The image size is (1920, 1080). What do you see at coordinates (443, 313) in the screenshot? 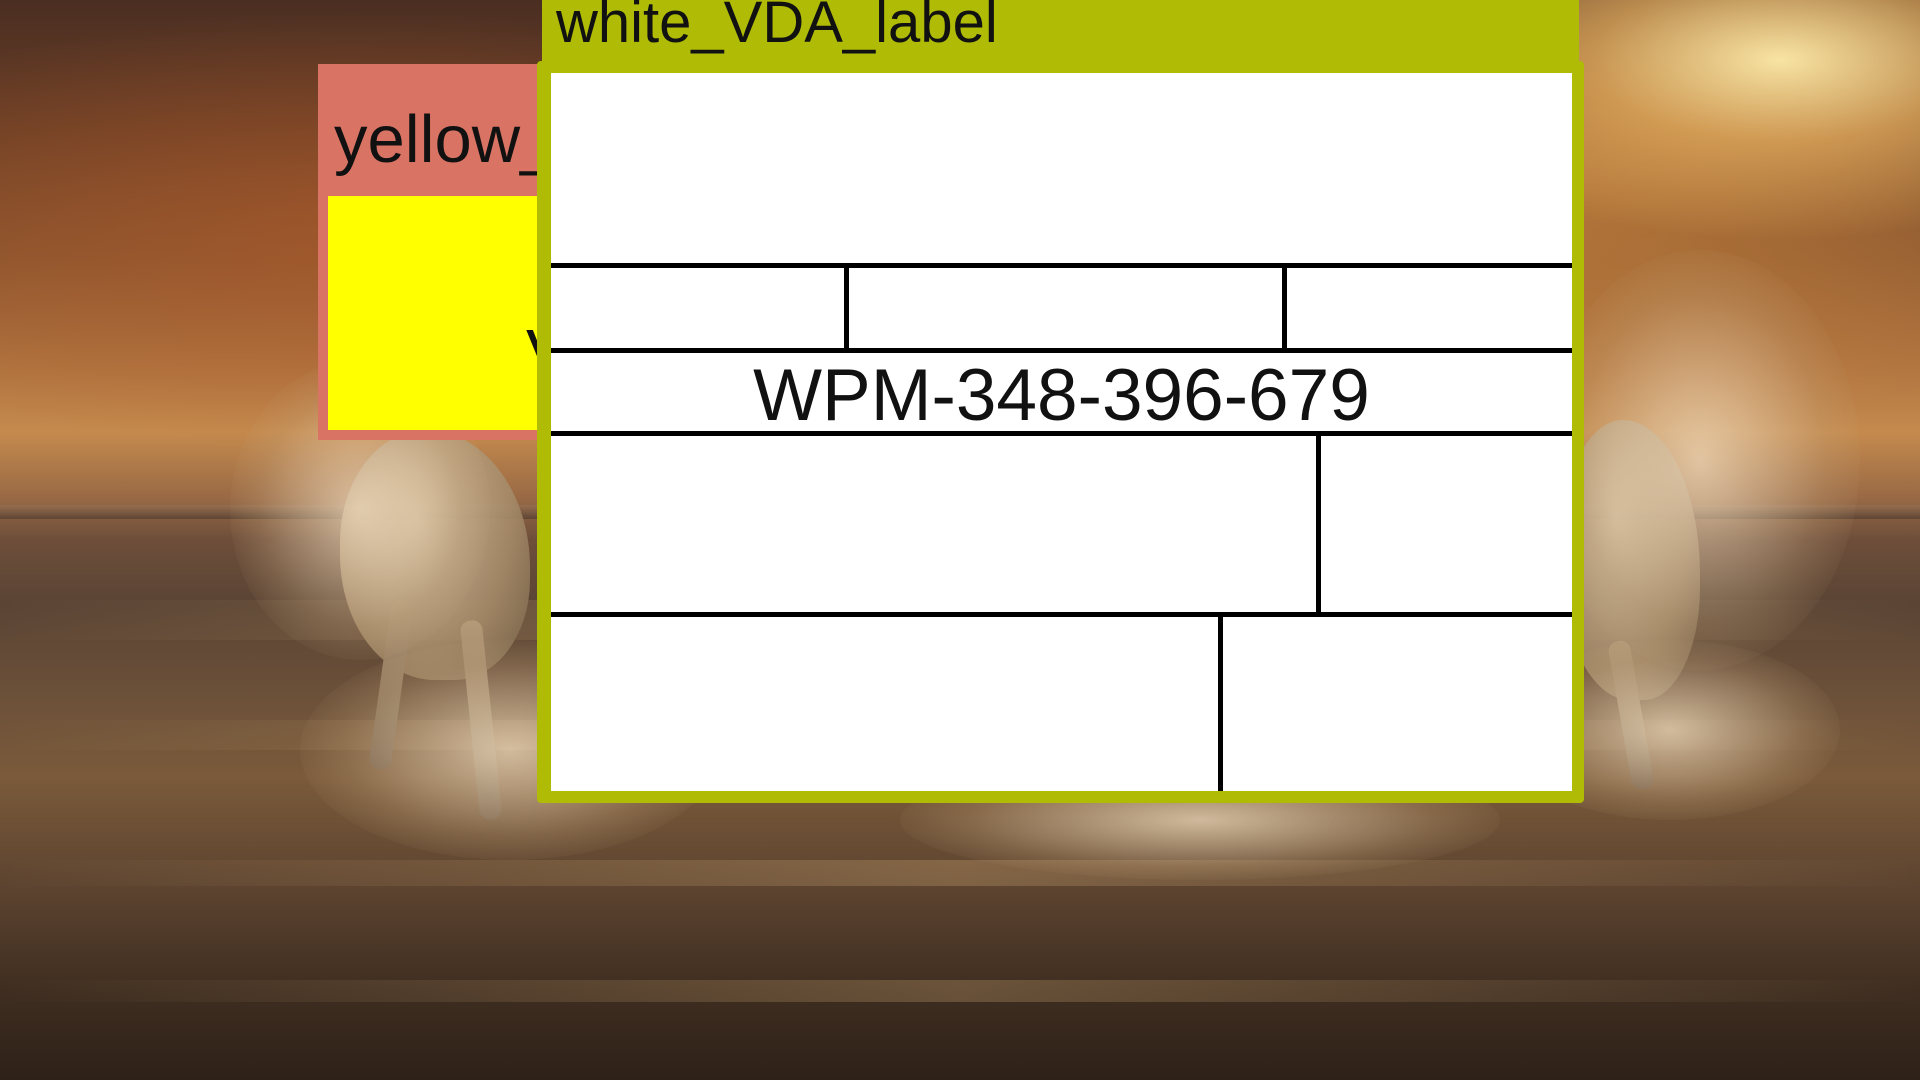
I see `yellow-label-box: V` at bounding box center [443, 313].